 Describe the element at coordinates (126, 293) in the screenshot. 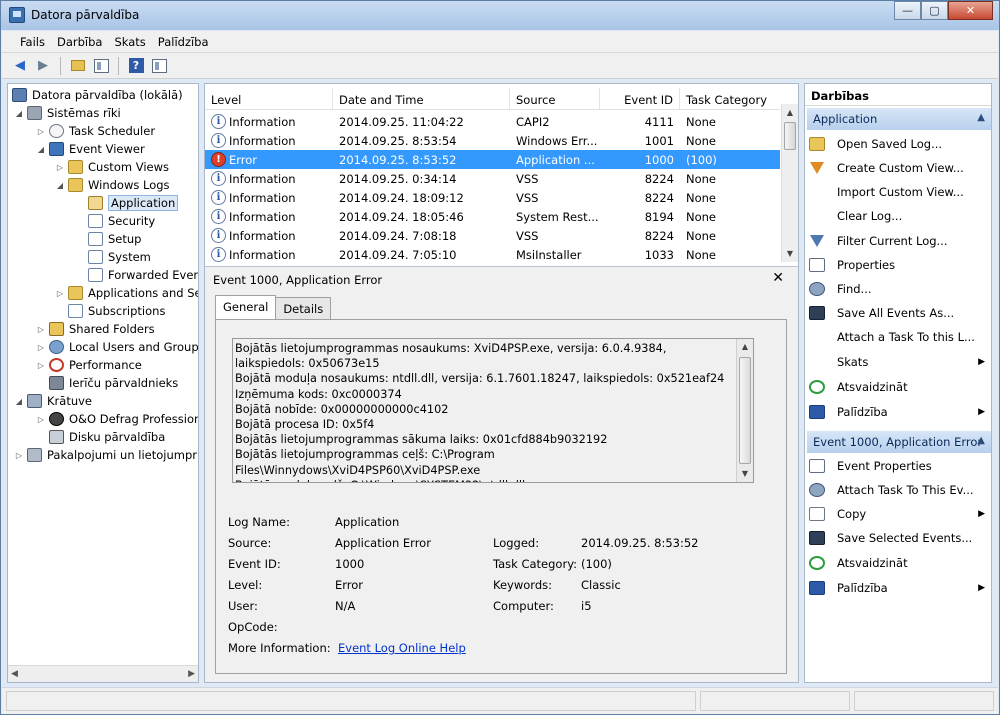

I see `tree-item-applications-and-services: ▷ Applications and Se` at that location.